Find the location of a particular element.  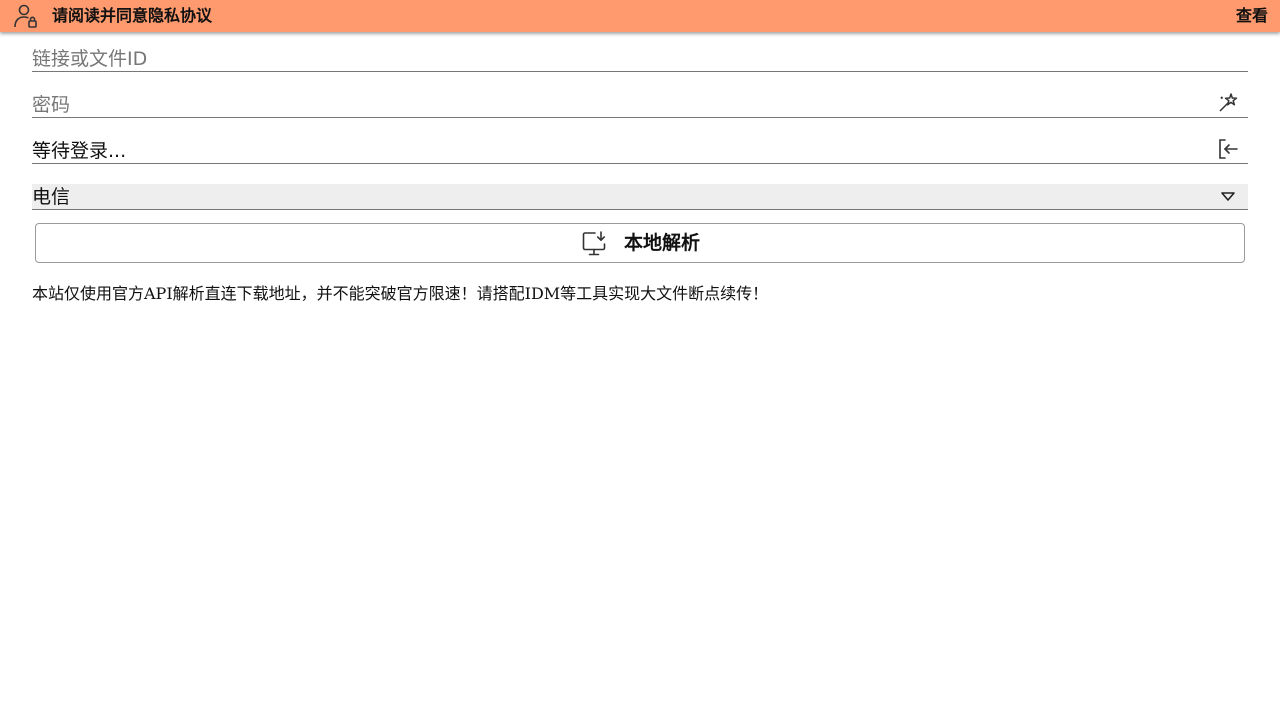

password-field is located at coordinates (640, 105).